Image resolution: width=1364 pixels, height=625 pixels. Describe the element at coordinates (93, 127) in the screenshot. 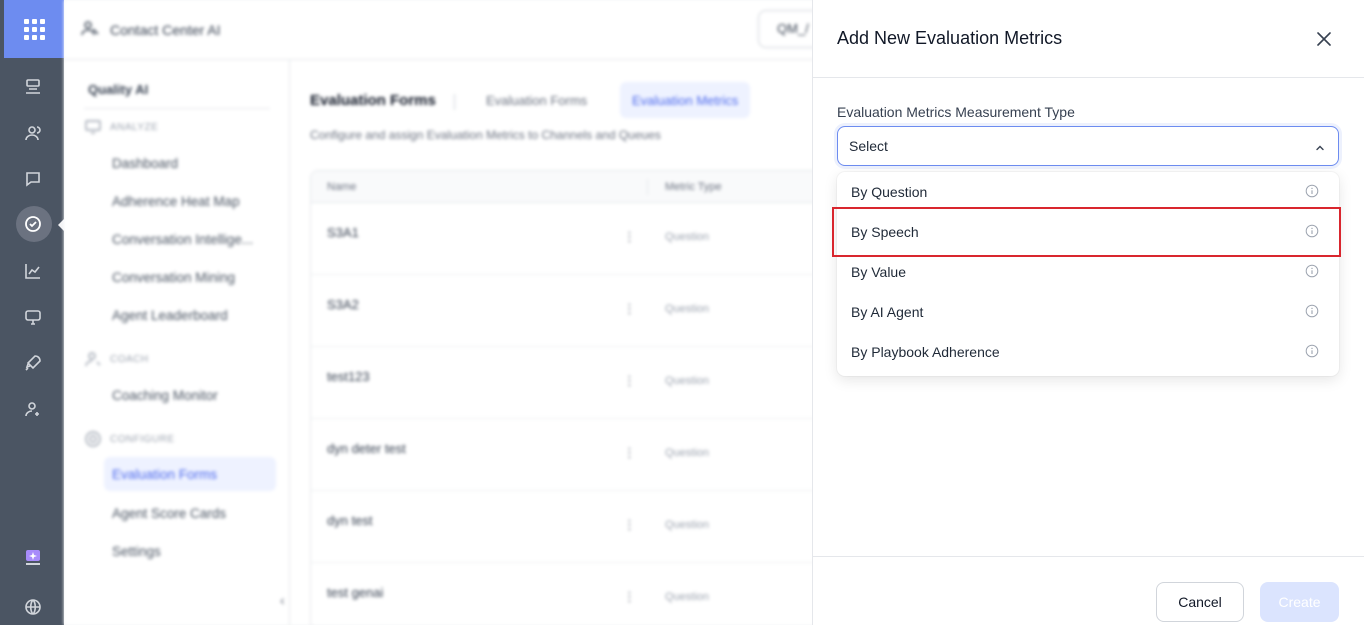

I see `monitor-icon` at that location.